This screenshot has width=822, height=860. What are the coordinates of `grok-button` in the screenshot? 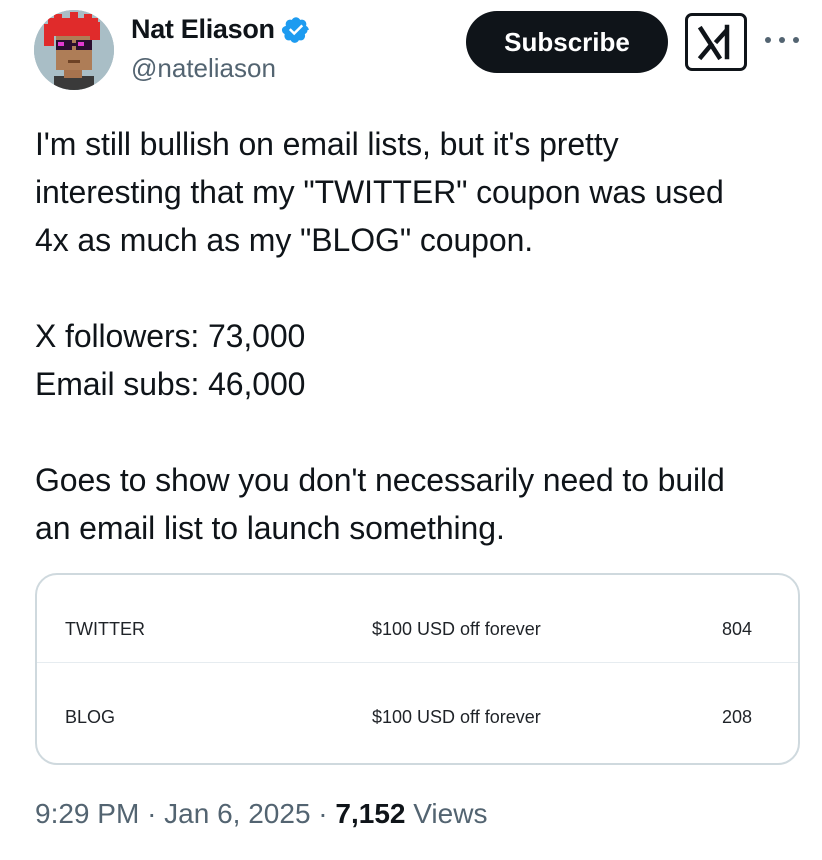 It's located at (716, 42).